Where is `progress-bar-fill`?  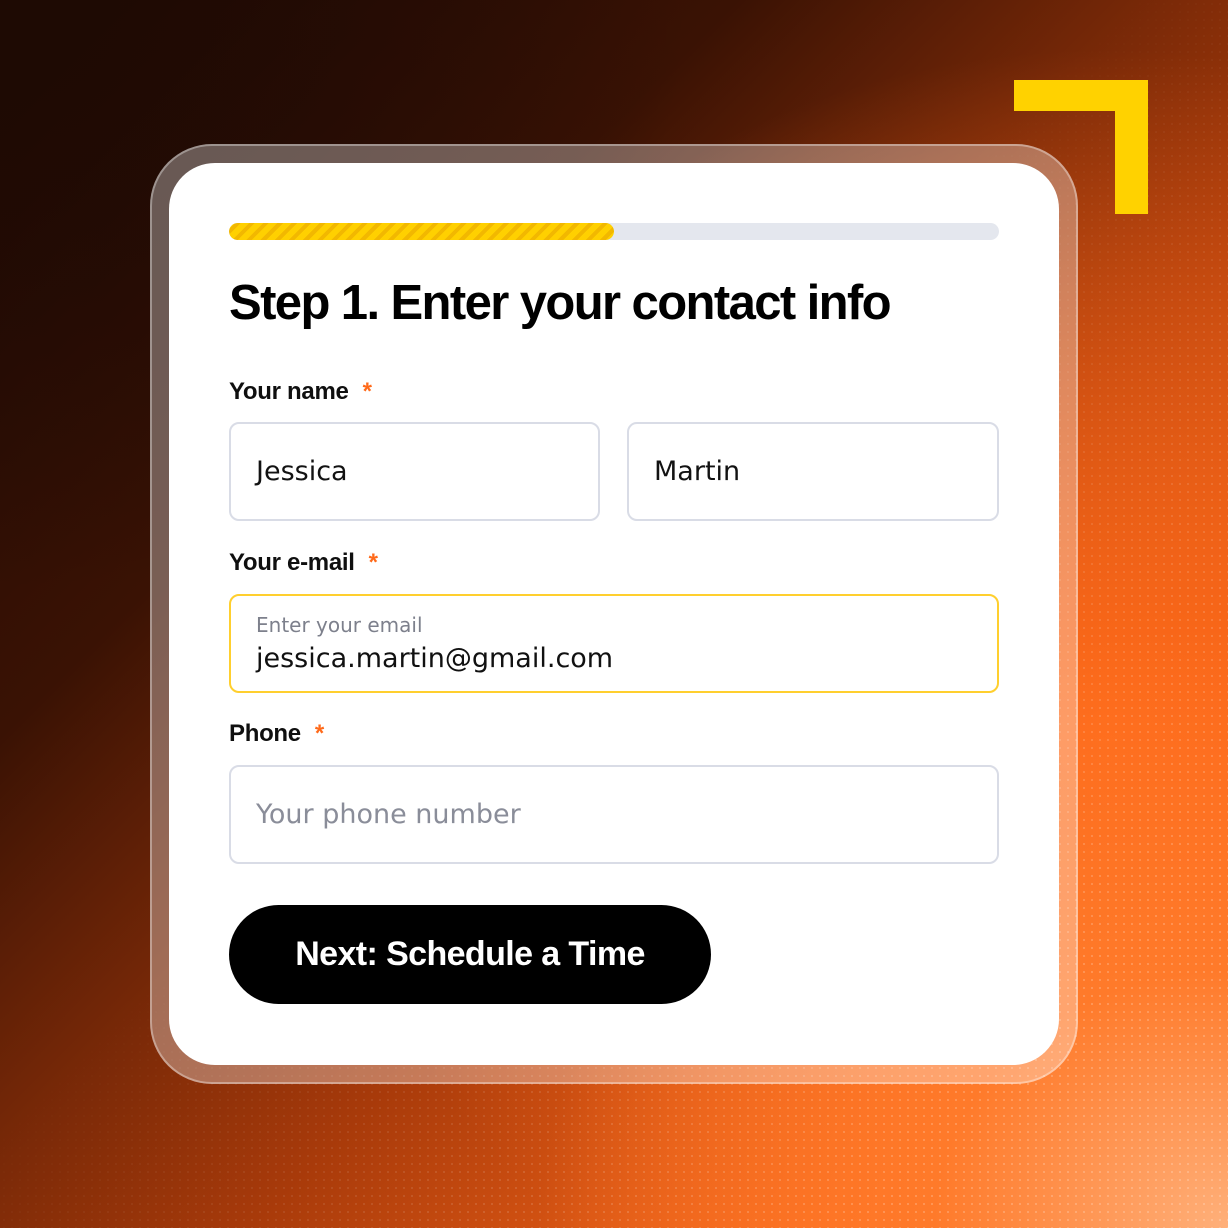 progress-bar-fill is located at coordinates (421, 231).